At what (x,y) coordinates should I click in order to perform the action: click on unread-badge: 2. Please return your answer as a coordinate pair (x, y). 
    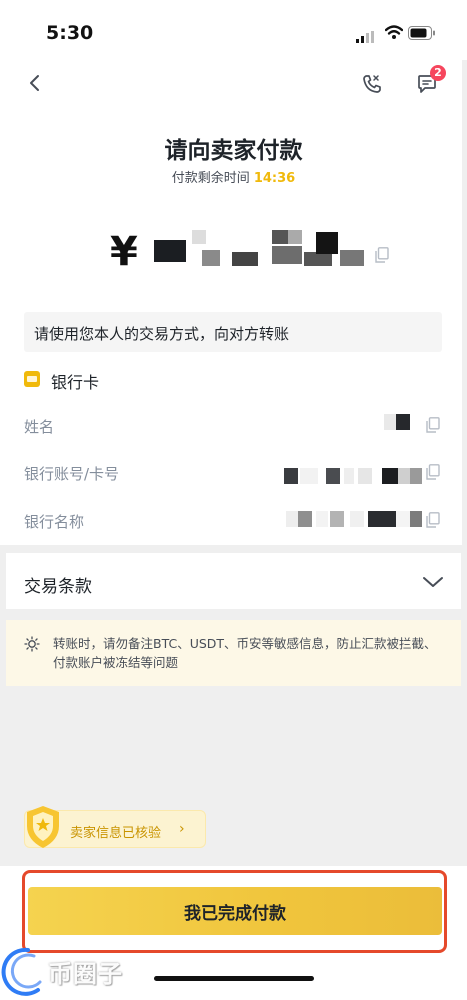
    Looking at the image, I should click on (438, 73).